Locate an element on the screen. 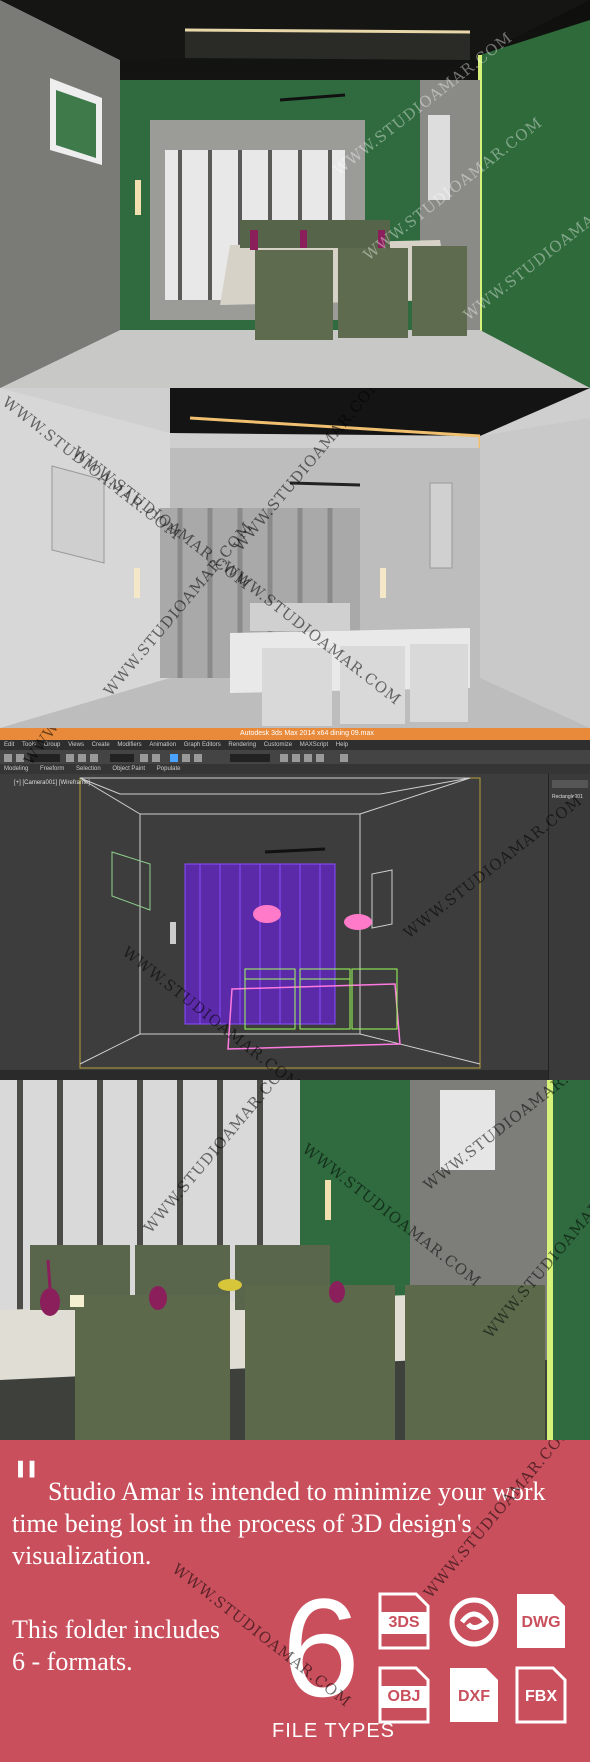  menu-rendering: Rendering is located at coordinates (242, 745).